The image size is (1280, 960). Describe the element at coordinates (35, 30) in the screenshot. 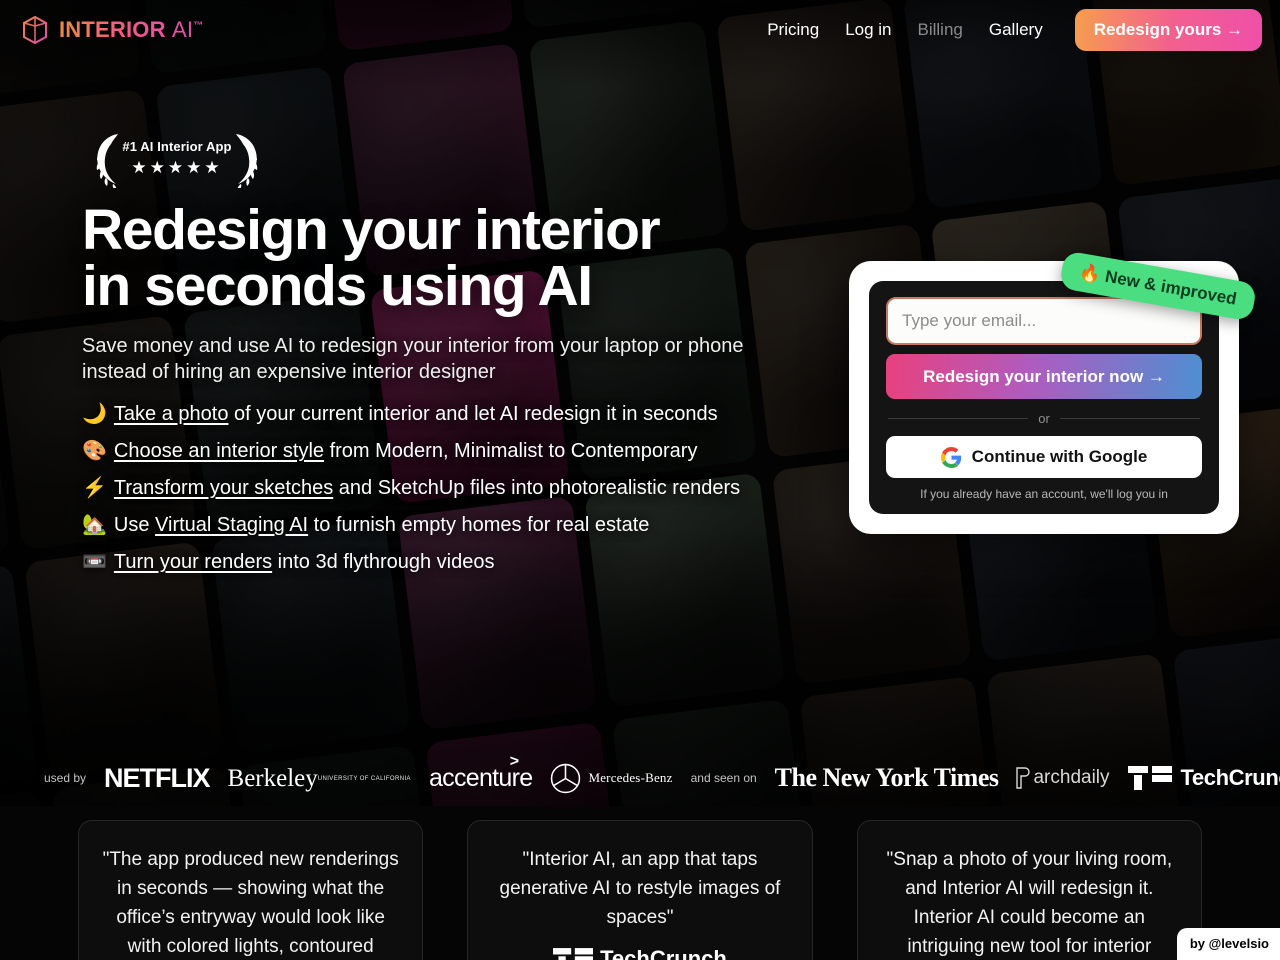

I see `cube-icon` at that location.